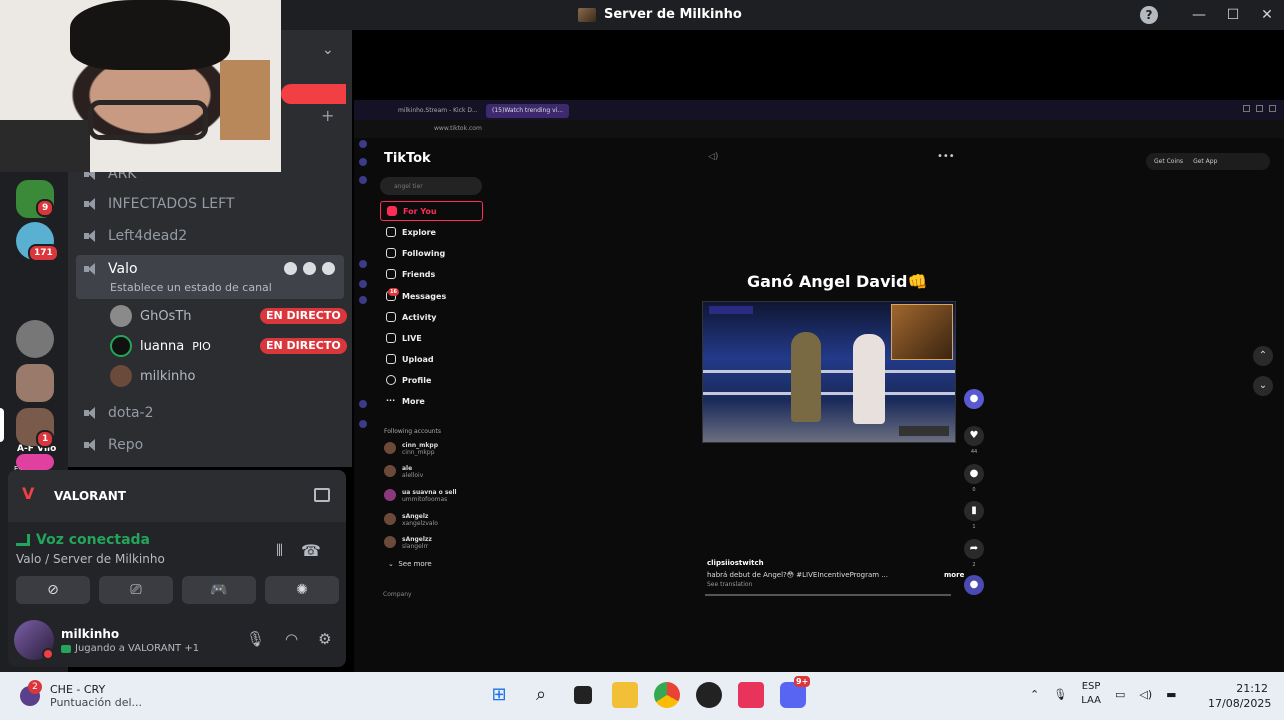  I want to click on chat-icon, so click(290, 268).